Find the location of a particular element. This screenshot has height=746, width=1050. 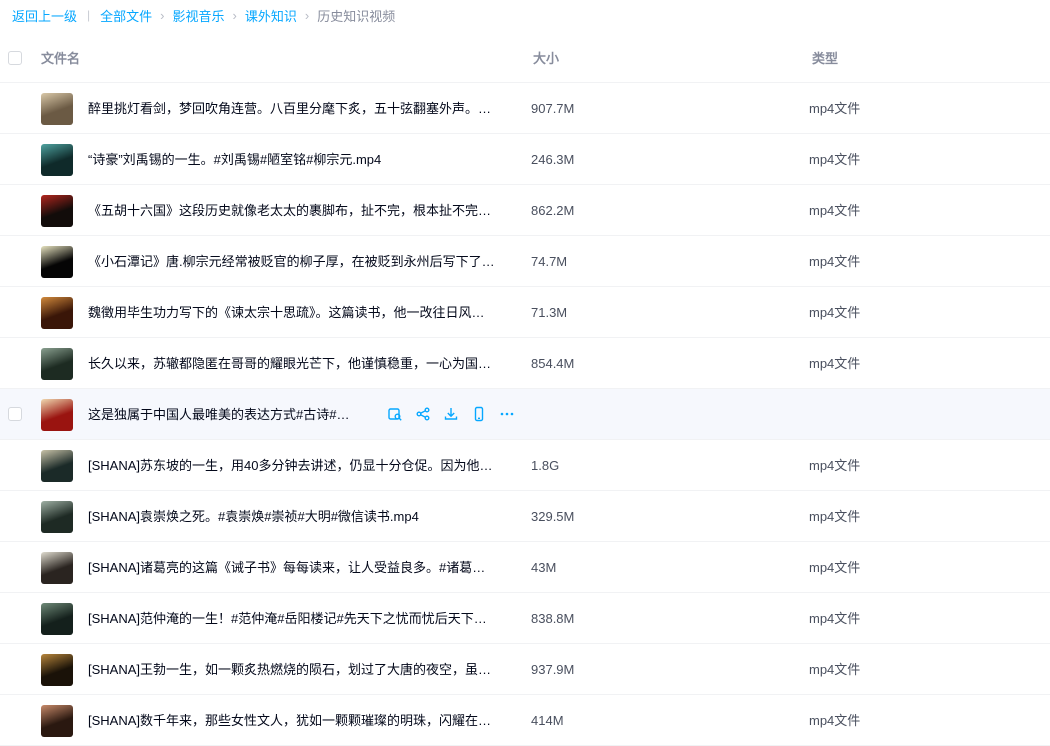

download-icon is located at coordinates (451, 414).